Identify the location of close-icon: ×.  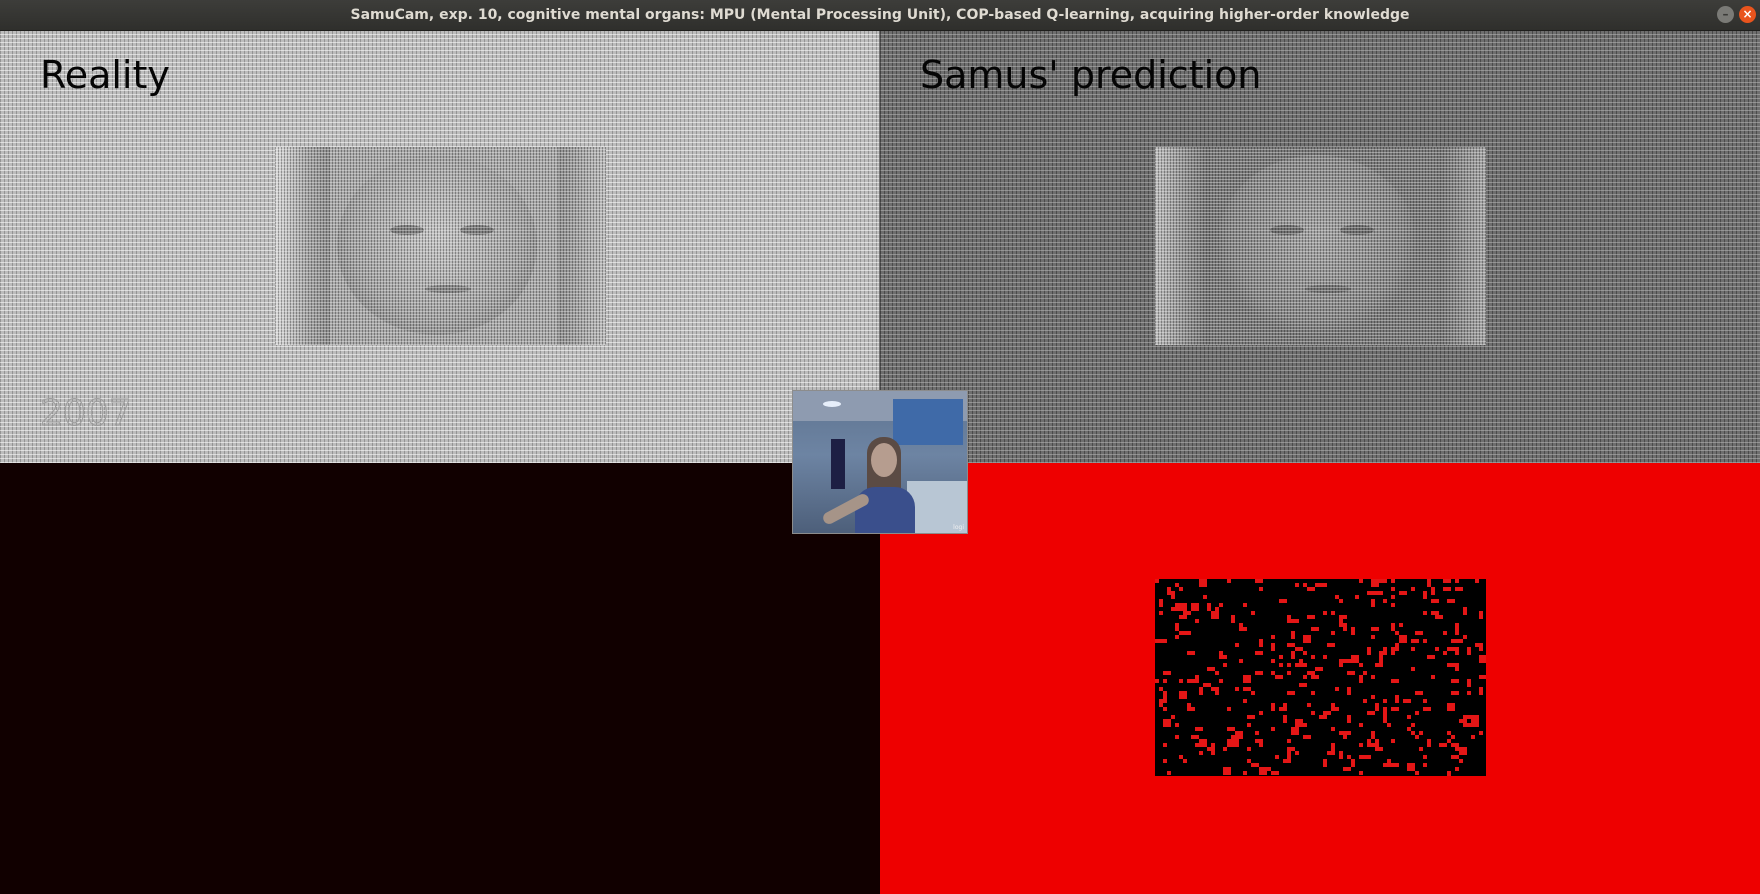
(1747, 14).